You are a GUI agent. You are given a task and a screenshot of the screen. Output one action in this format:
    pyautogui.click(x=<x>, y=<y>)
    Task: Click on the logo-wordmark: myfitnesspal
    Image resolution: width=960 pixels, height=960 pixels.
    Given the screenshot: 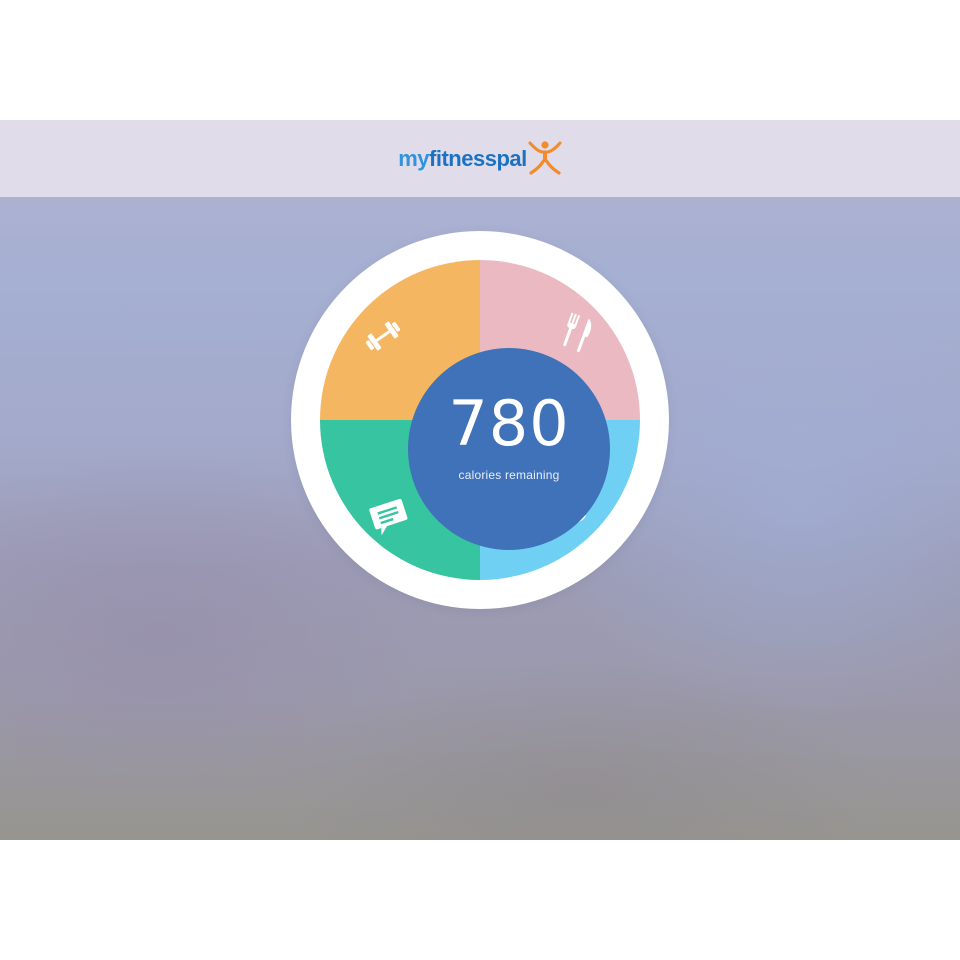 What is the action you would take?
    pyautogui.click(x=462, y=158)
    